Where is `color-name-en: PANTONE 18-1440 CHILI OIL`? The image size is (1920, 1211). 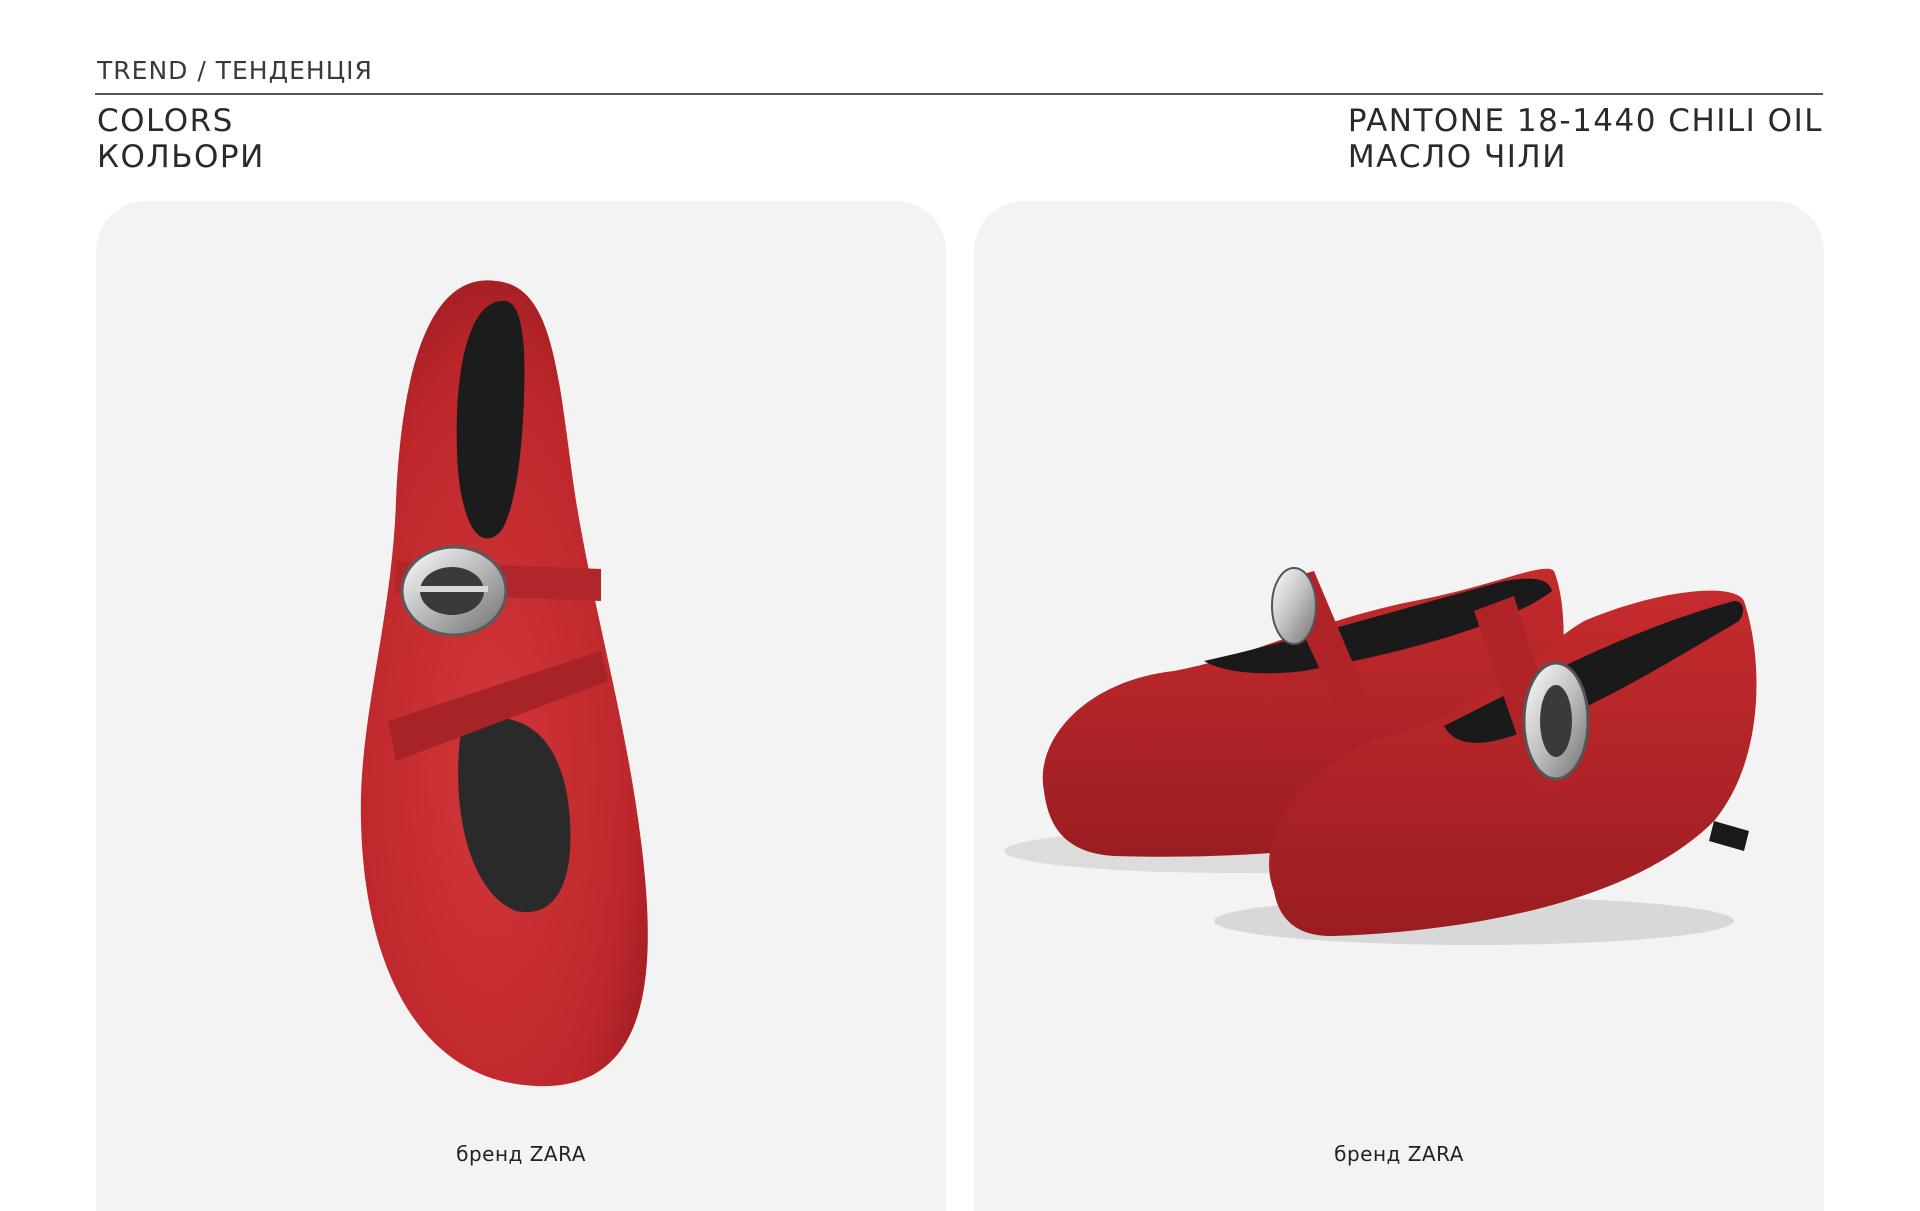 color-name-en: PANTONE 18-1440 CHILI OIL is located at coordinates (1585, 121).